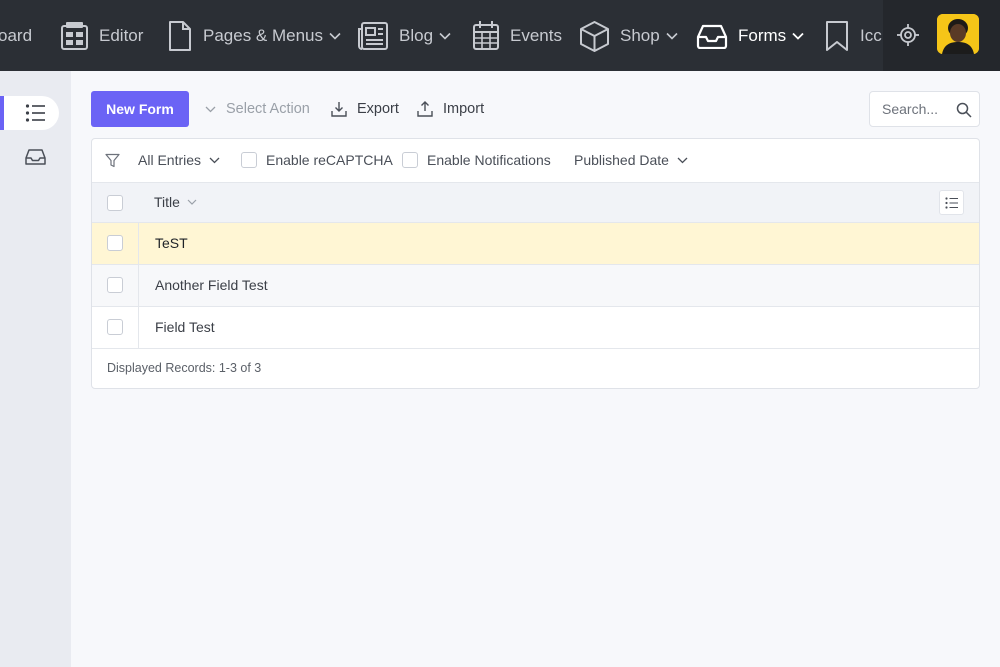 This screenshot has height=667, width=1000. I want to click on recaptcha-filter: Enable reCAPTCHA, so click(317, 160).